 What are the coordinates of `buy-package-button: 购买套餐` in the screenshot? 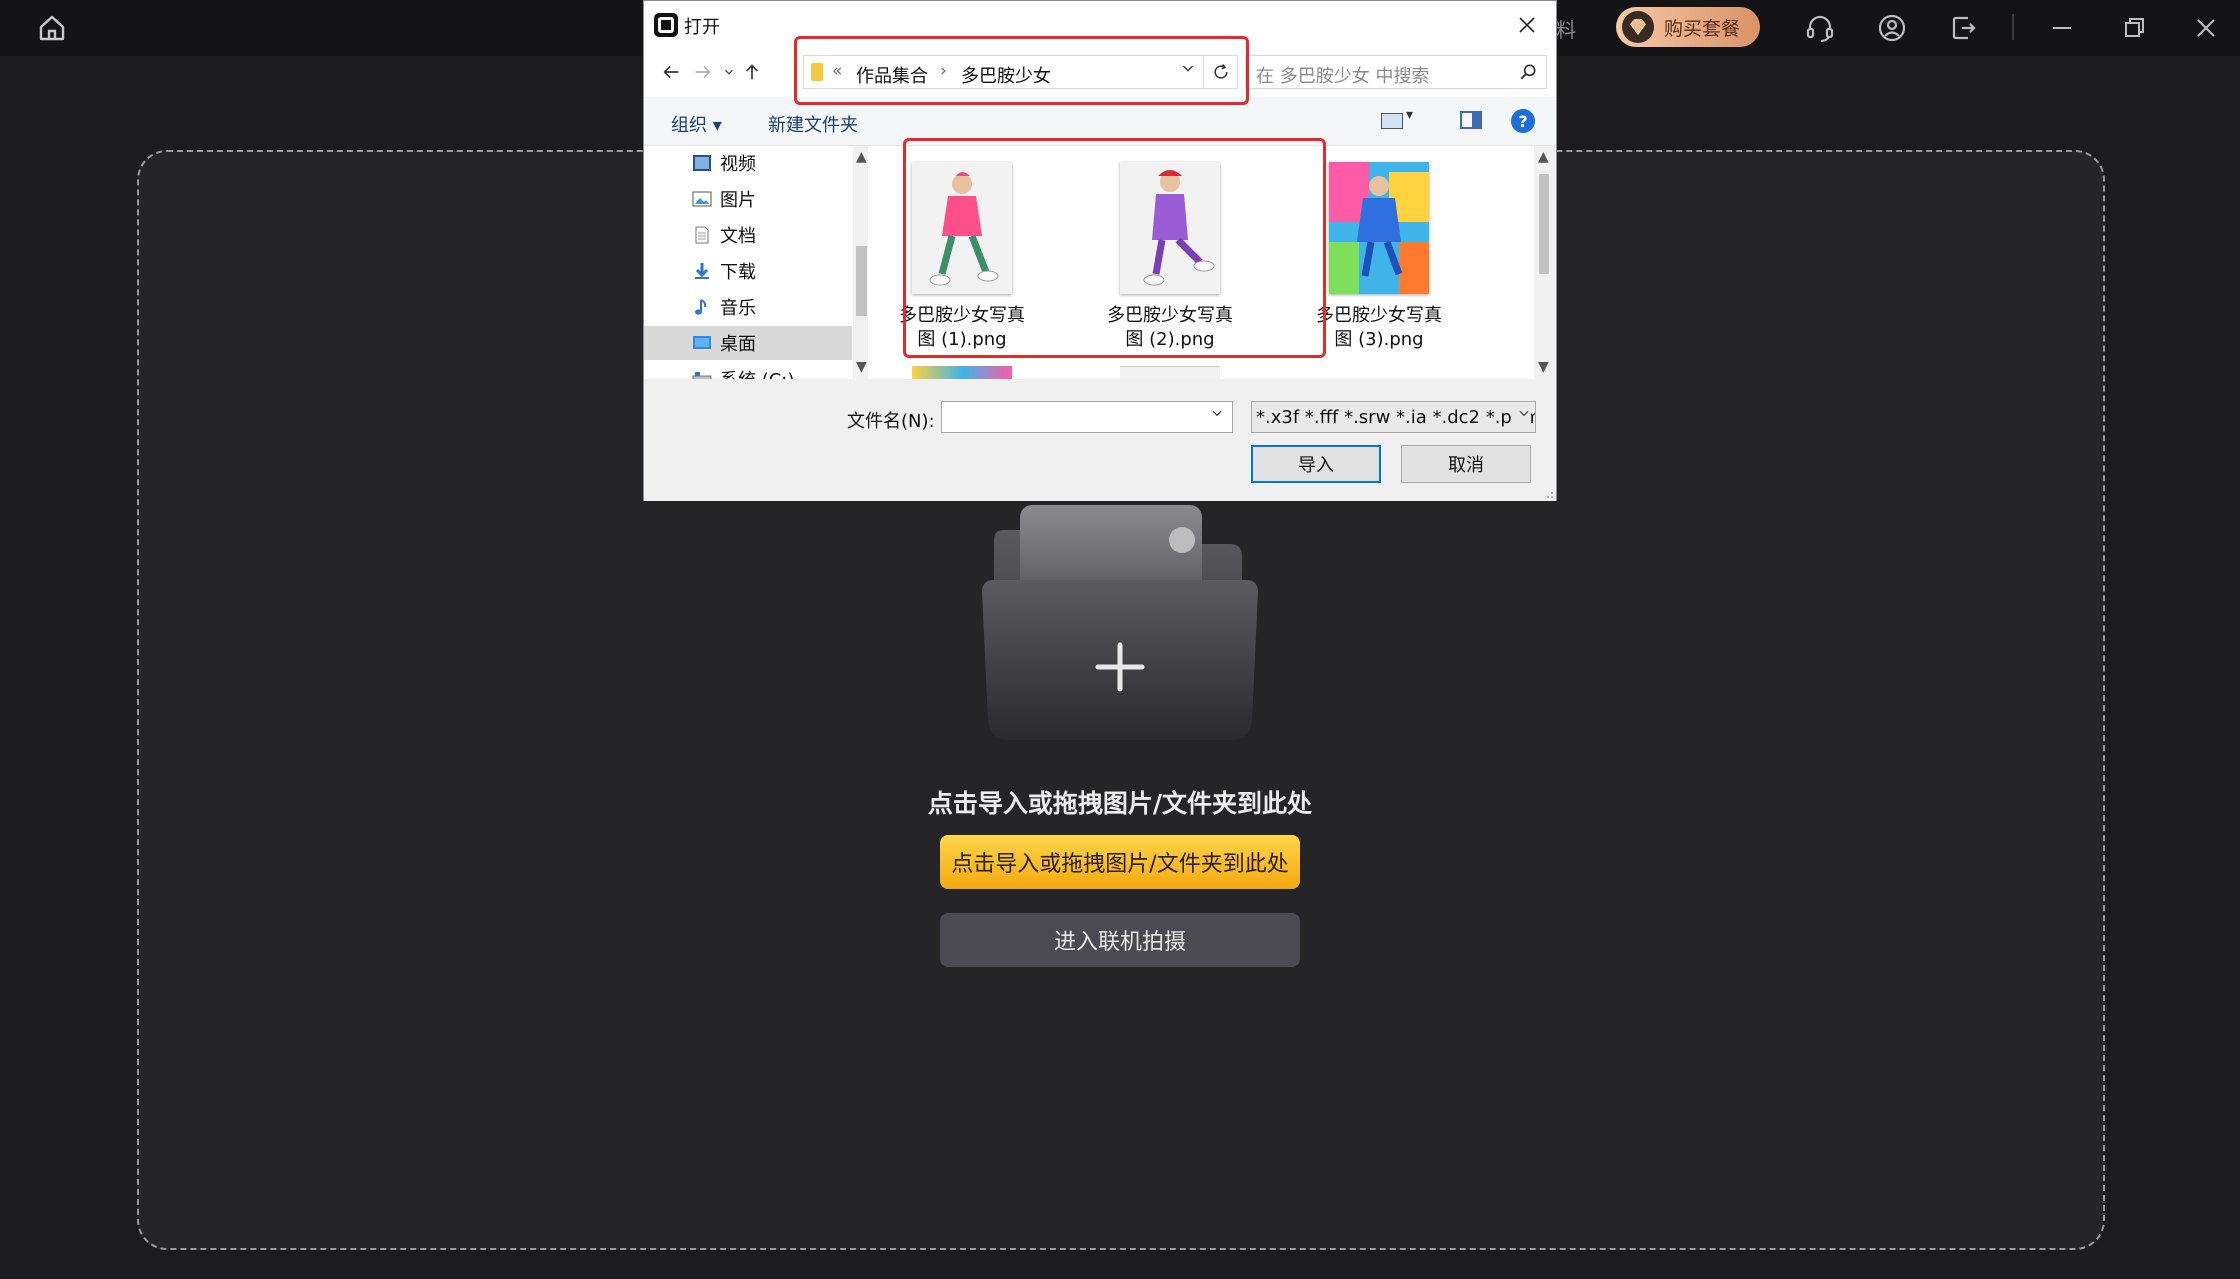 It's located at (1688, 27).